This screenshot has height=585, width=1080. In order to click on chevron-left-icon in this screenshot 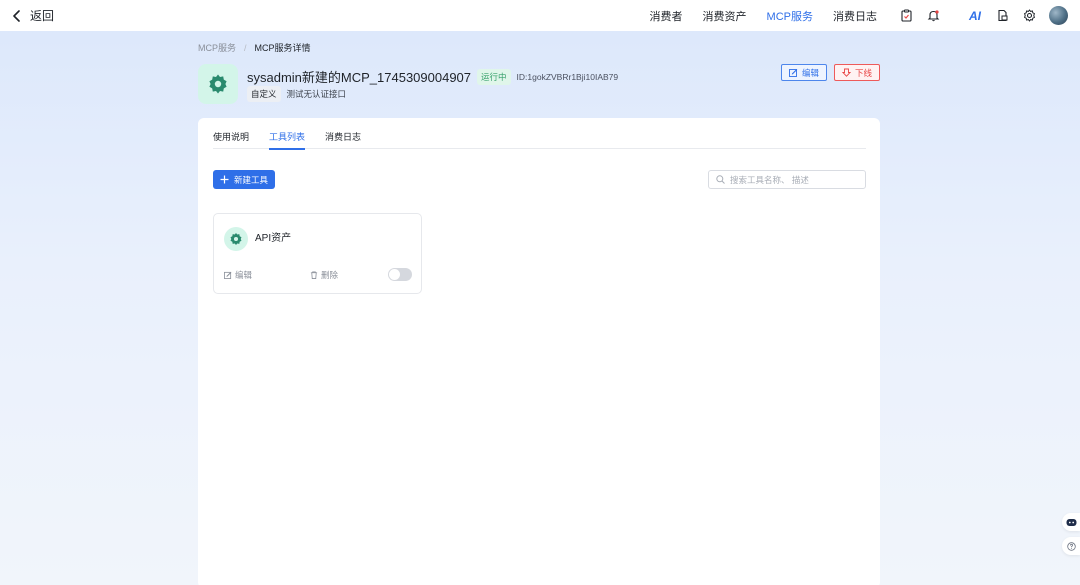, I will do `click(16, 15)`.